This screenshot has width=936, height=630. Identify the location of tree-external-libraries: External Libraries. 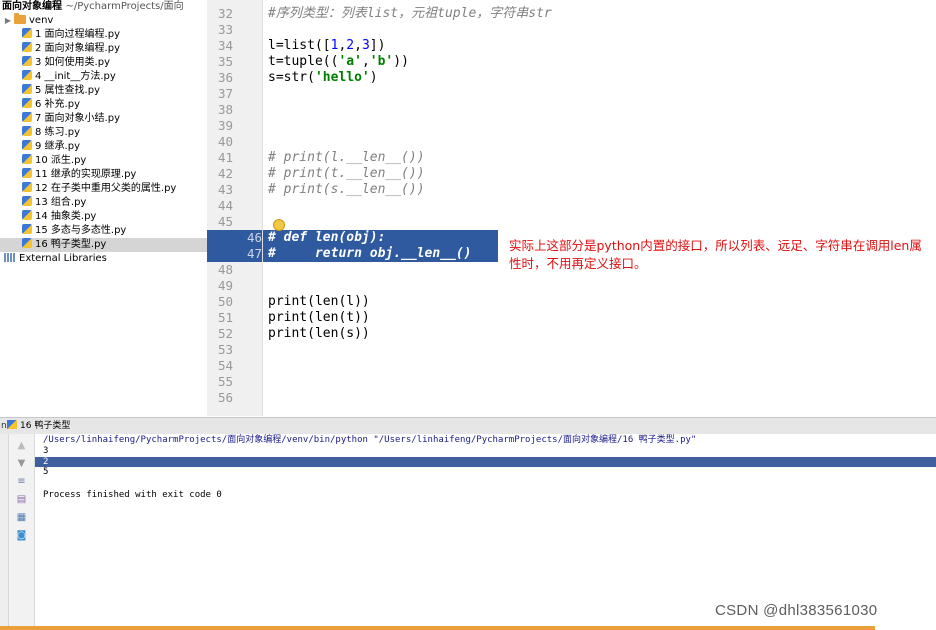
(103, 259).